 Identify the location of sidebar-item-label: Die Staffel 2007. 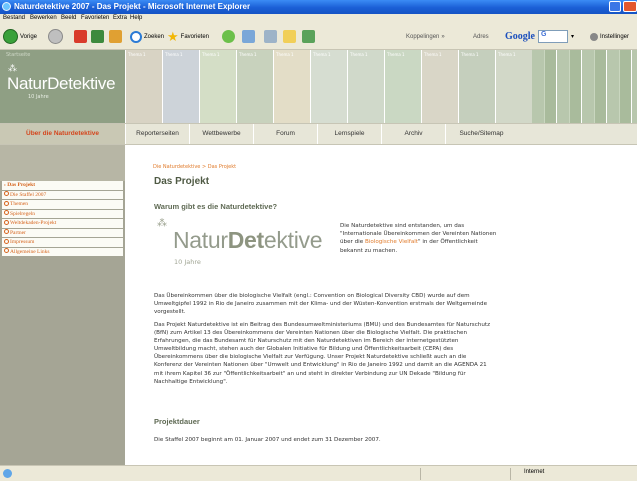
(28, 194).